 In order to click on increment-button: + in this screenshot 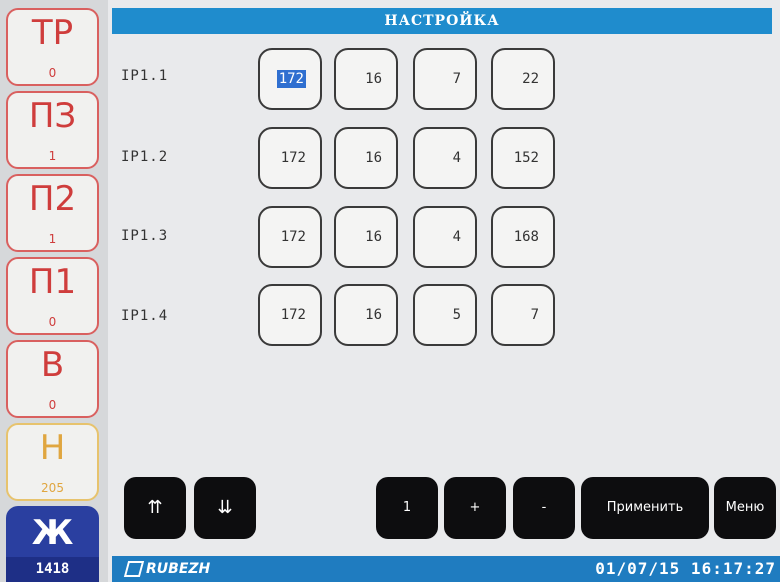, I will do `click(475, 508)`.